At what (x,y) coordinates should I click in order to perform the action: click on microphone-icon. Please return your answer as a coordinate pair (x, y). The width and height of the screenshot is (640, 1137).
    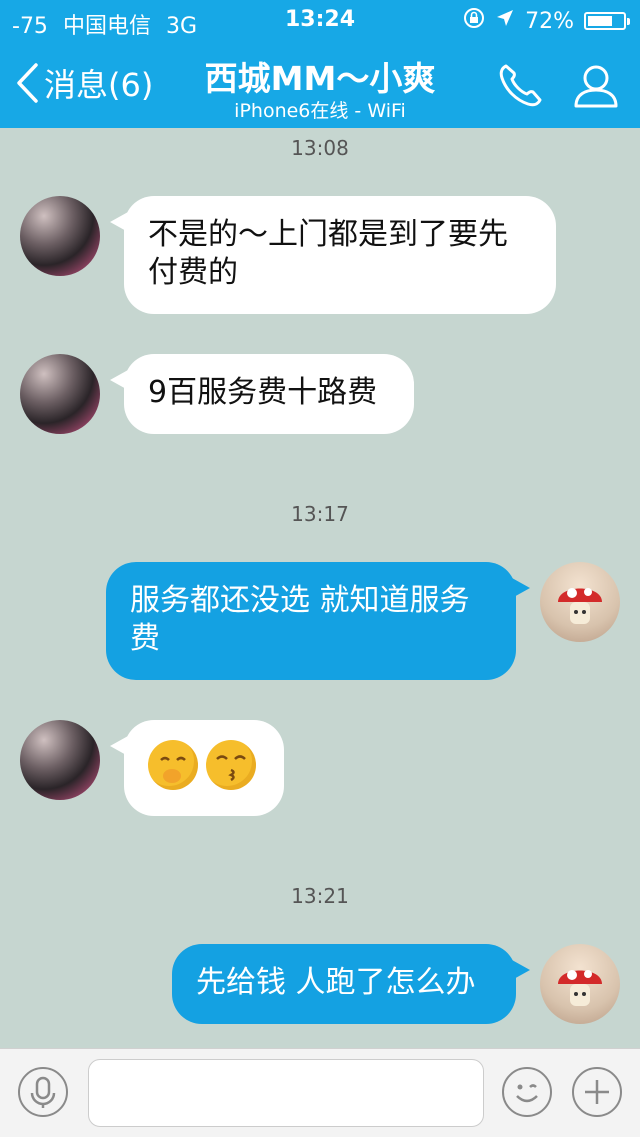
    Looking at the image, I should click on (43, 1092).